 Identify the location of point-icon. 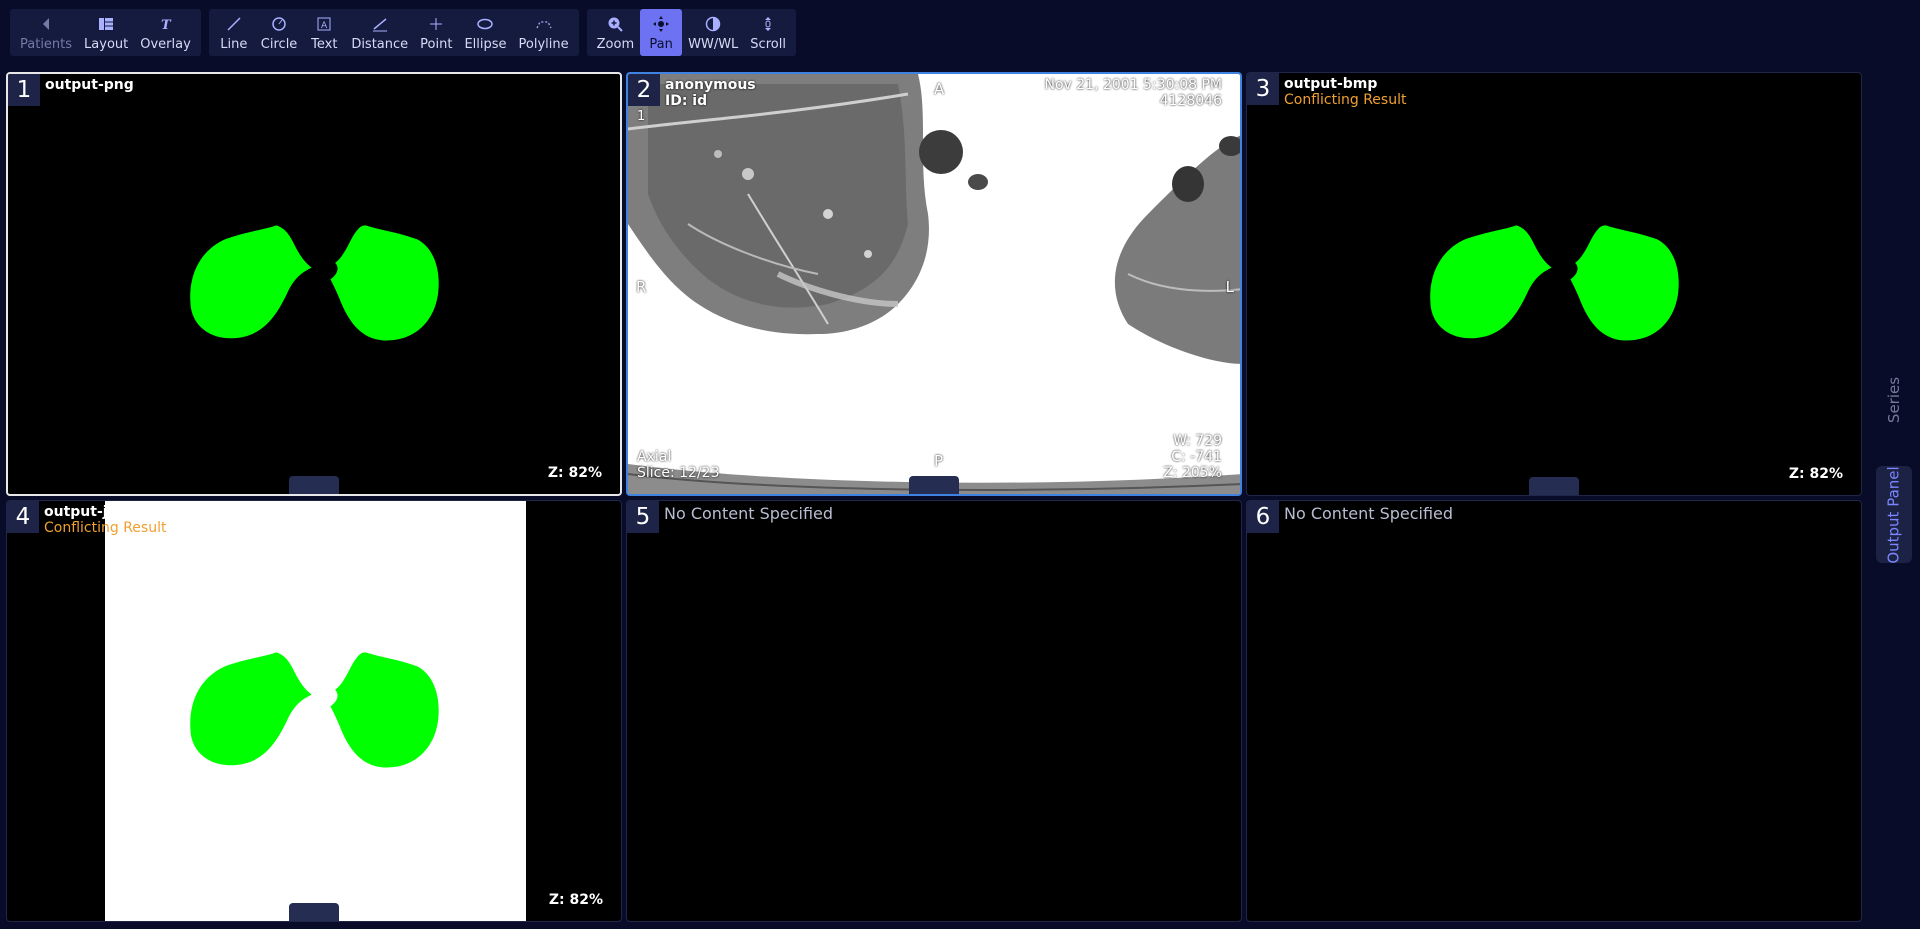
(436, 24).